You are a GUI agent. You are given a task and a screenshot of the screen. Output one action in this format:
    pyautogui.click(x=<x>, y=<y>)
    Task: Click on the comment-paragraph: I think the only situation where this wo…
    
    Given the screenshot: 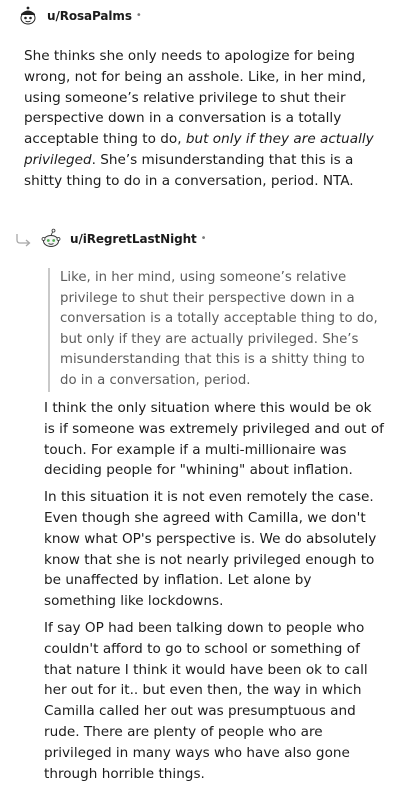 What is the action you would take?
    pyautogui.click(x=214, y=439)
    